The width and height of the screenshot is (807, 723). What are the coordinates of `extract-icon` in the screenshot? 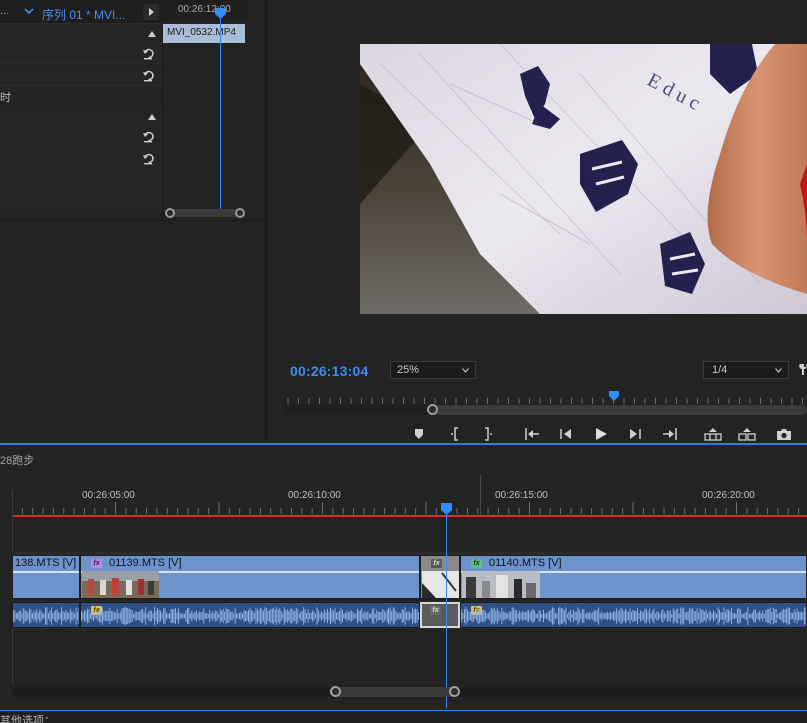 It's located at (747, 434).